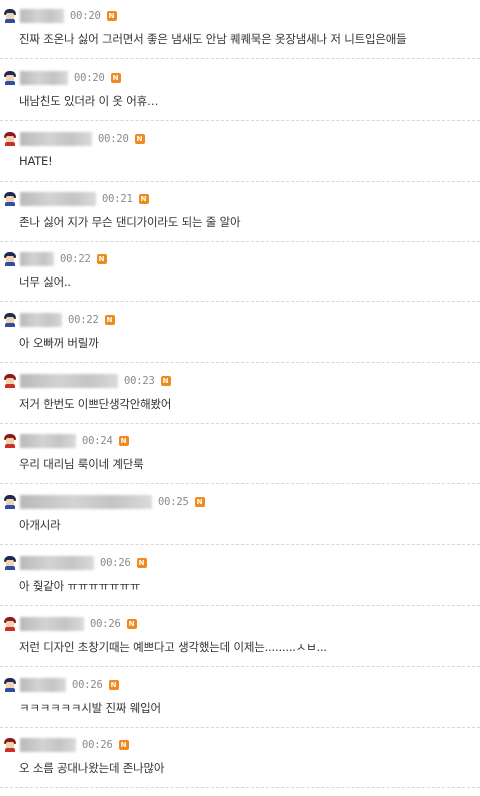 The height and width of the screenshot is (796, 480). Describe the element at coordinates (240, 455) in the screenshot. I see `comment-item: 00:24 N 우리 대리님 룩이네 계단룩` at that location.